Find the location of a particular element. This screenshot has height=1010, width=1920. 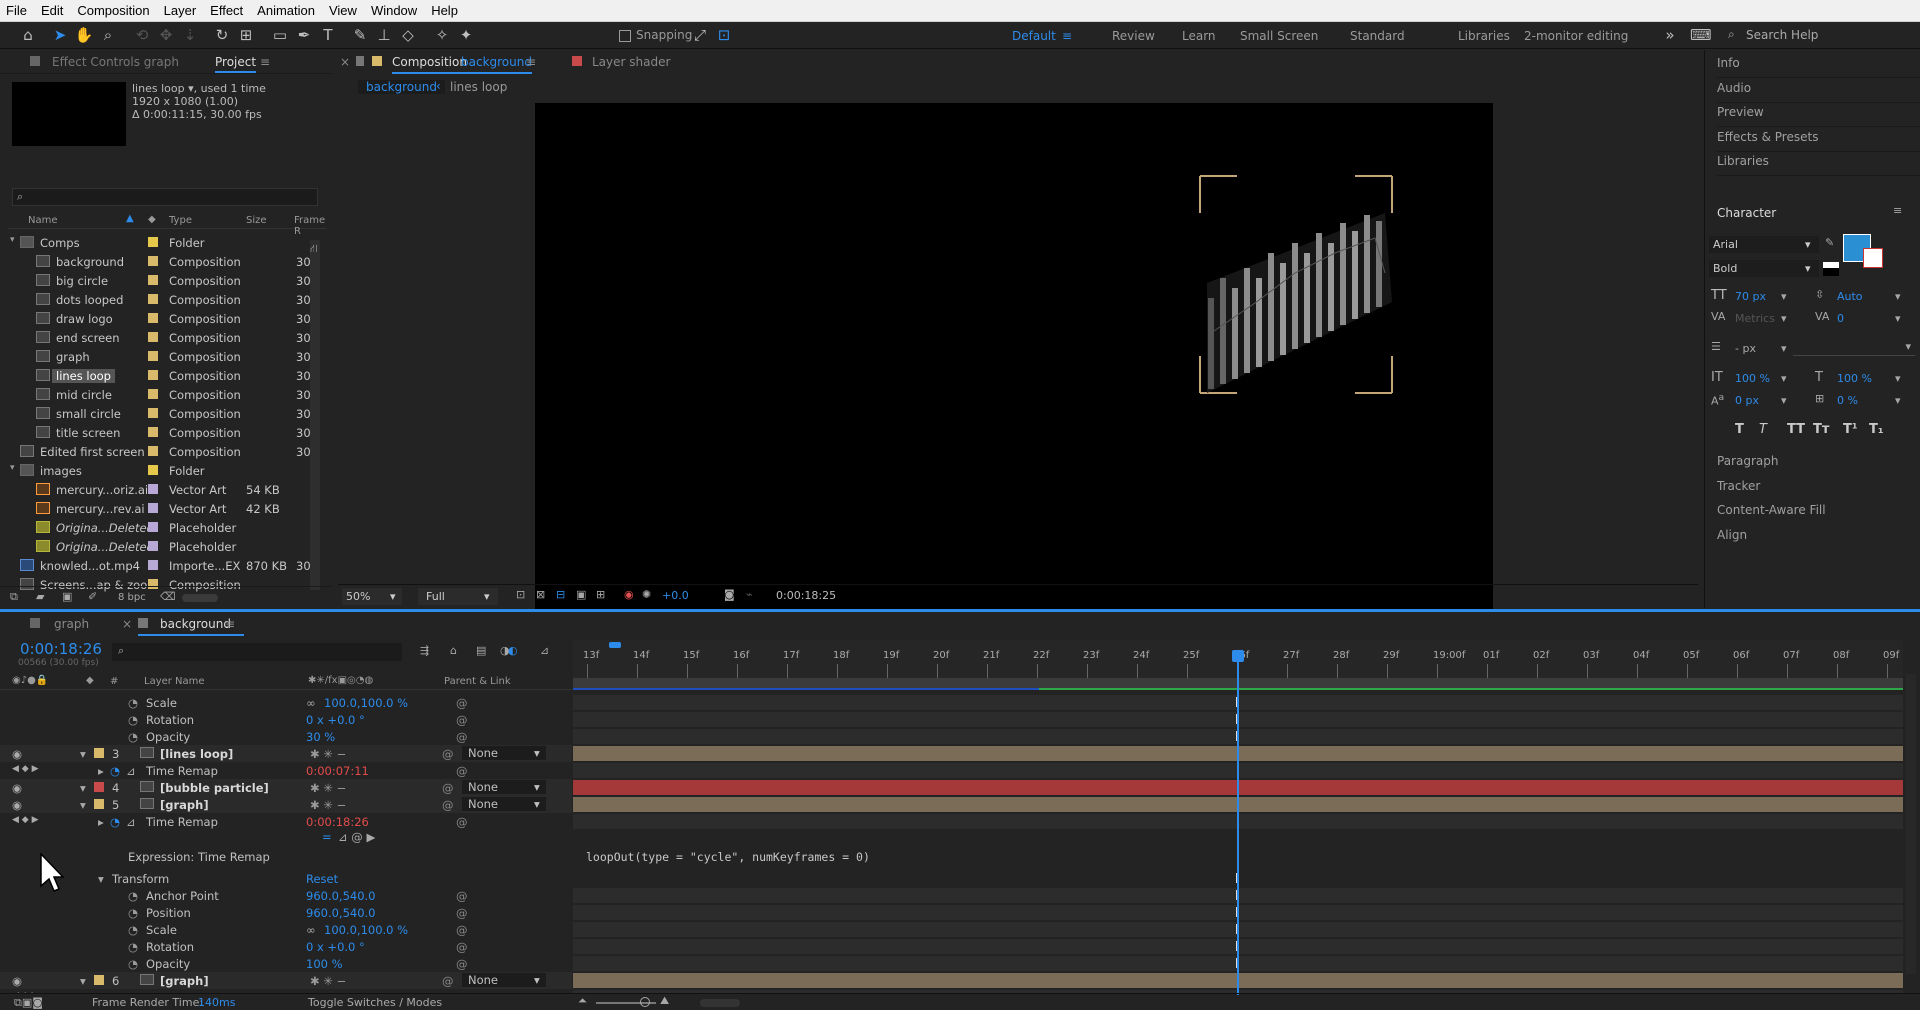

orbit-tool-icon: ⟲ is located at coordinates (142, 35).